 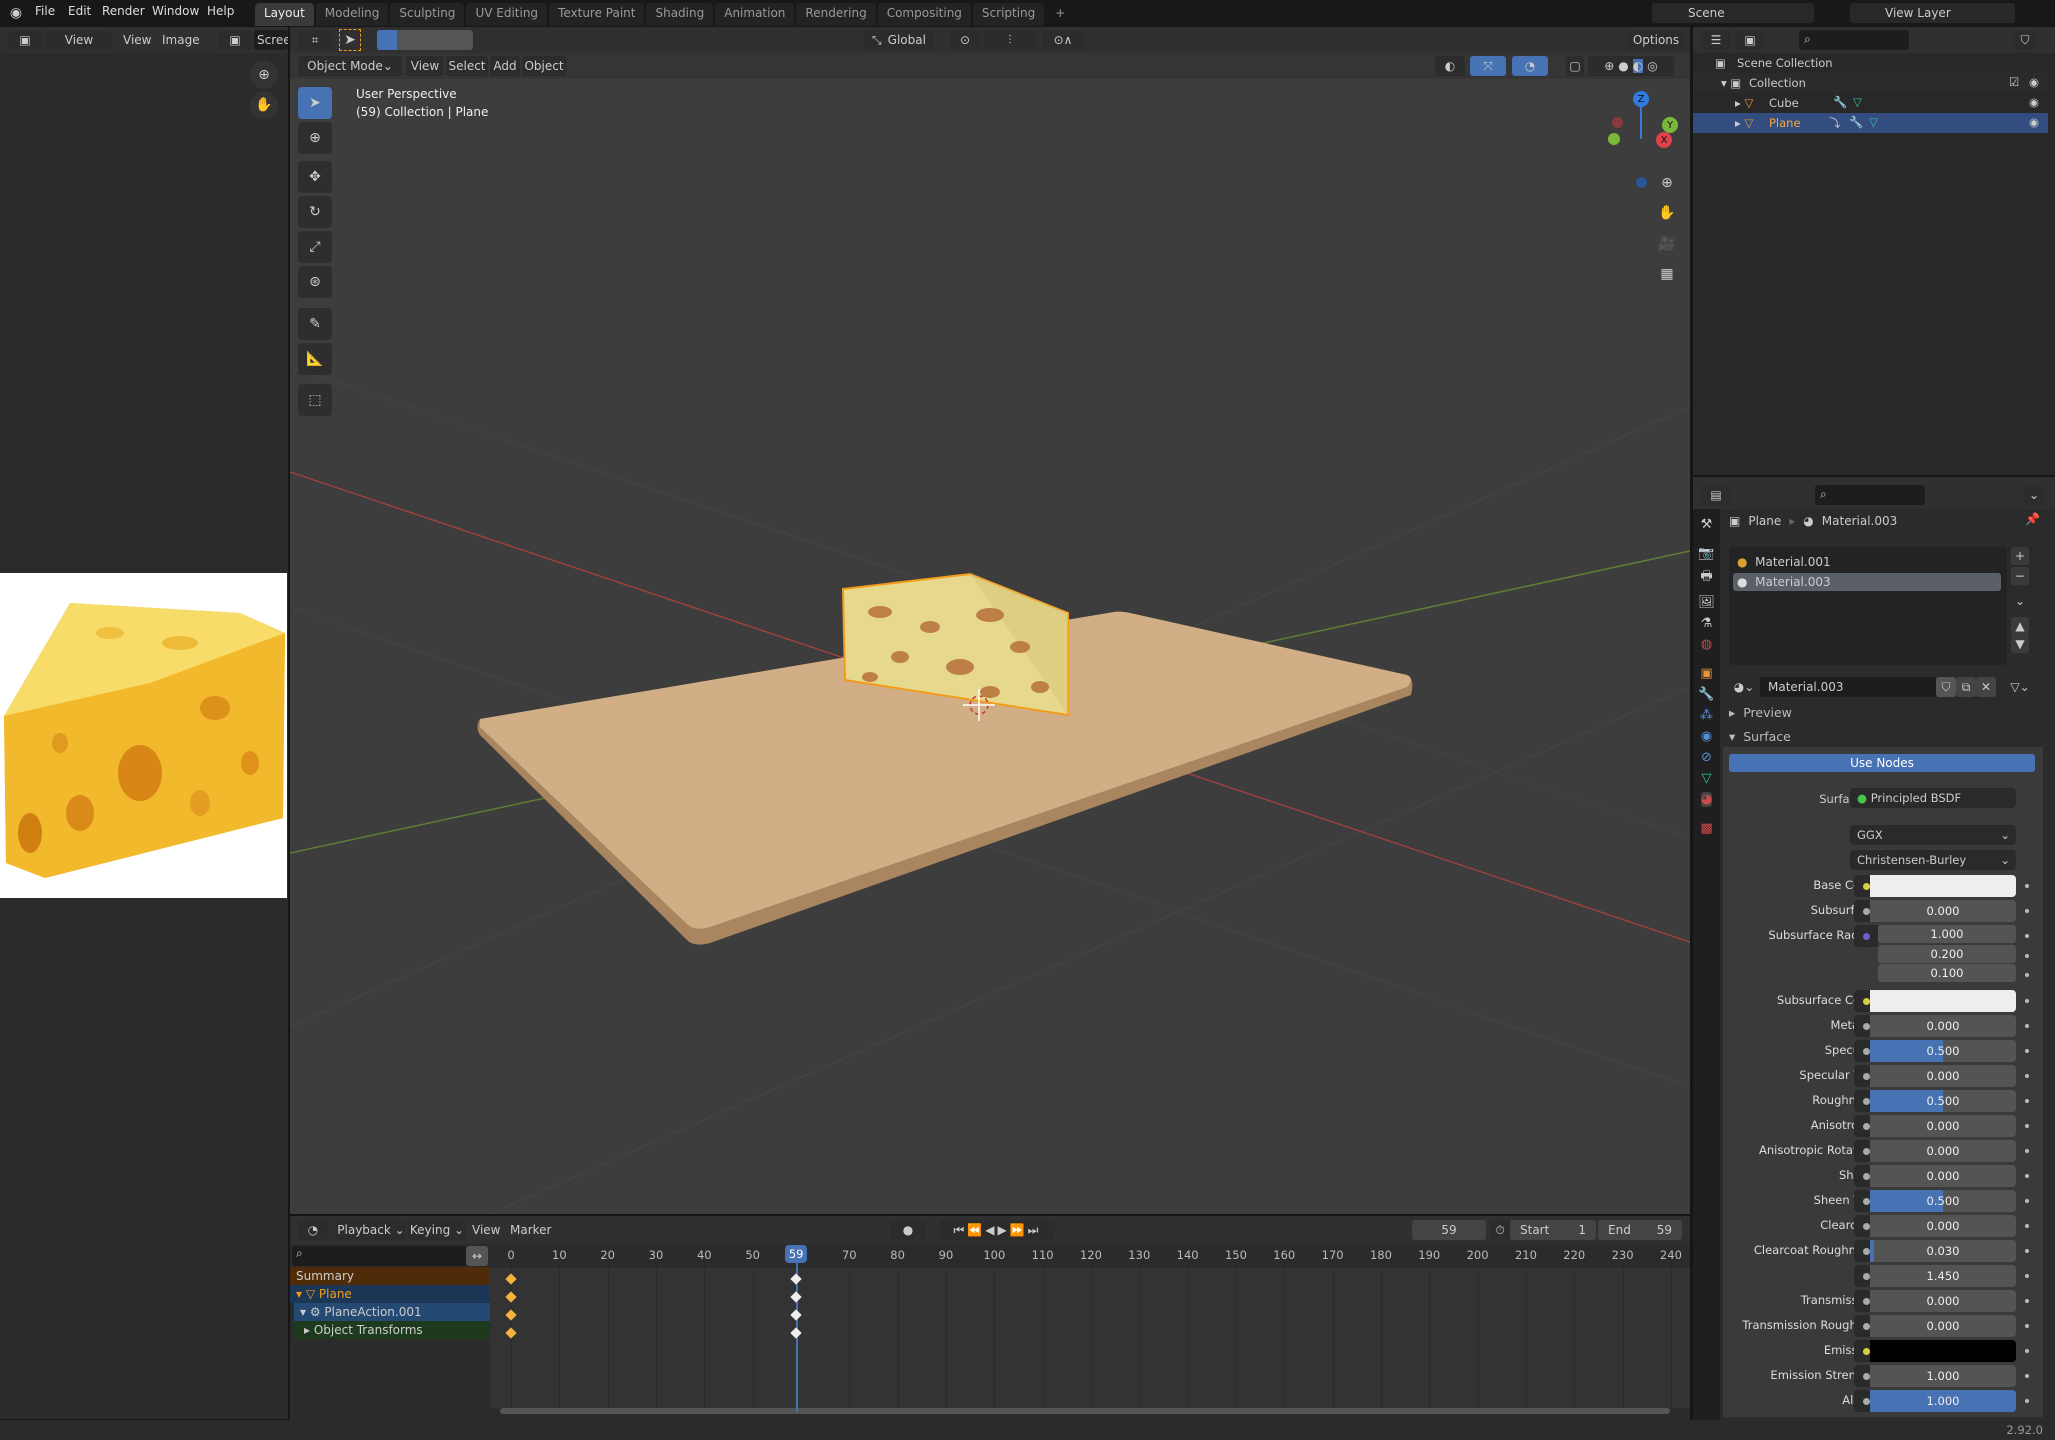 What do you see at coordinates (1947, 934) in the screenshot?
I see `vector-field: 1.000` at bounding box center [1947, 934].